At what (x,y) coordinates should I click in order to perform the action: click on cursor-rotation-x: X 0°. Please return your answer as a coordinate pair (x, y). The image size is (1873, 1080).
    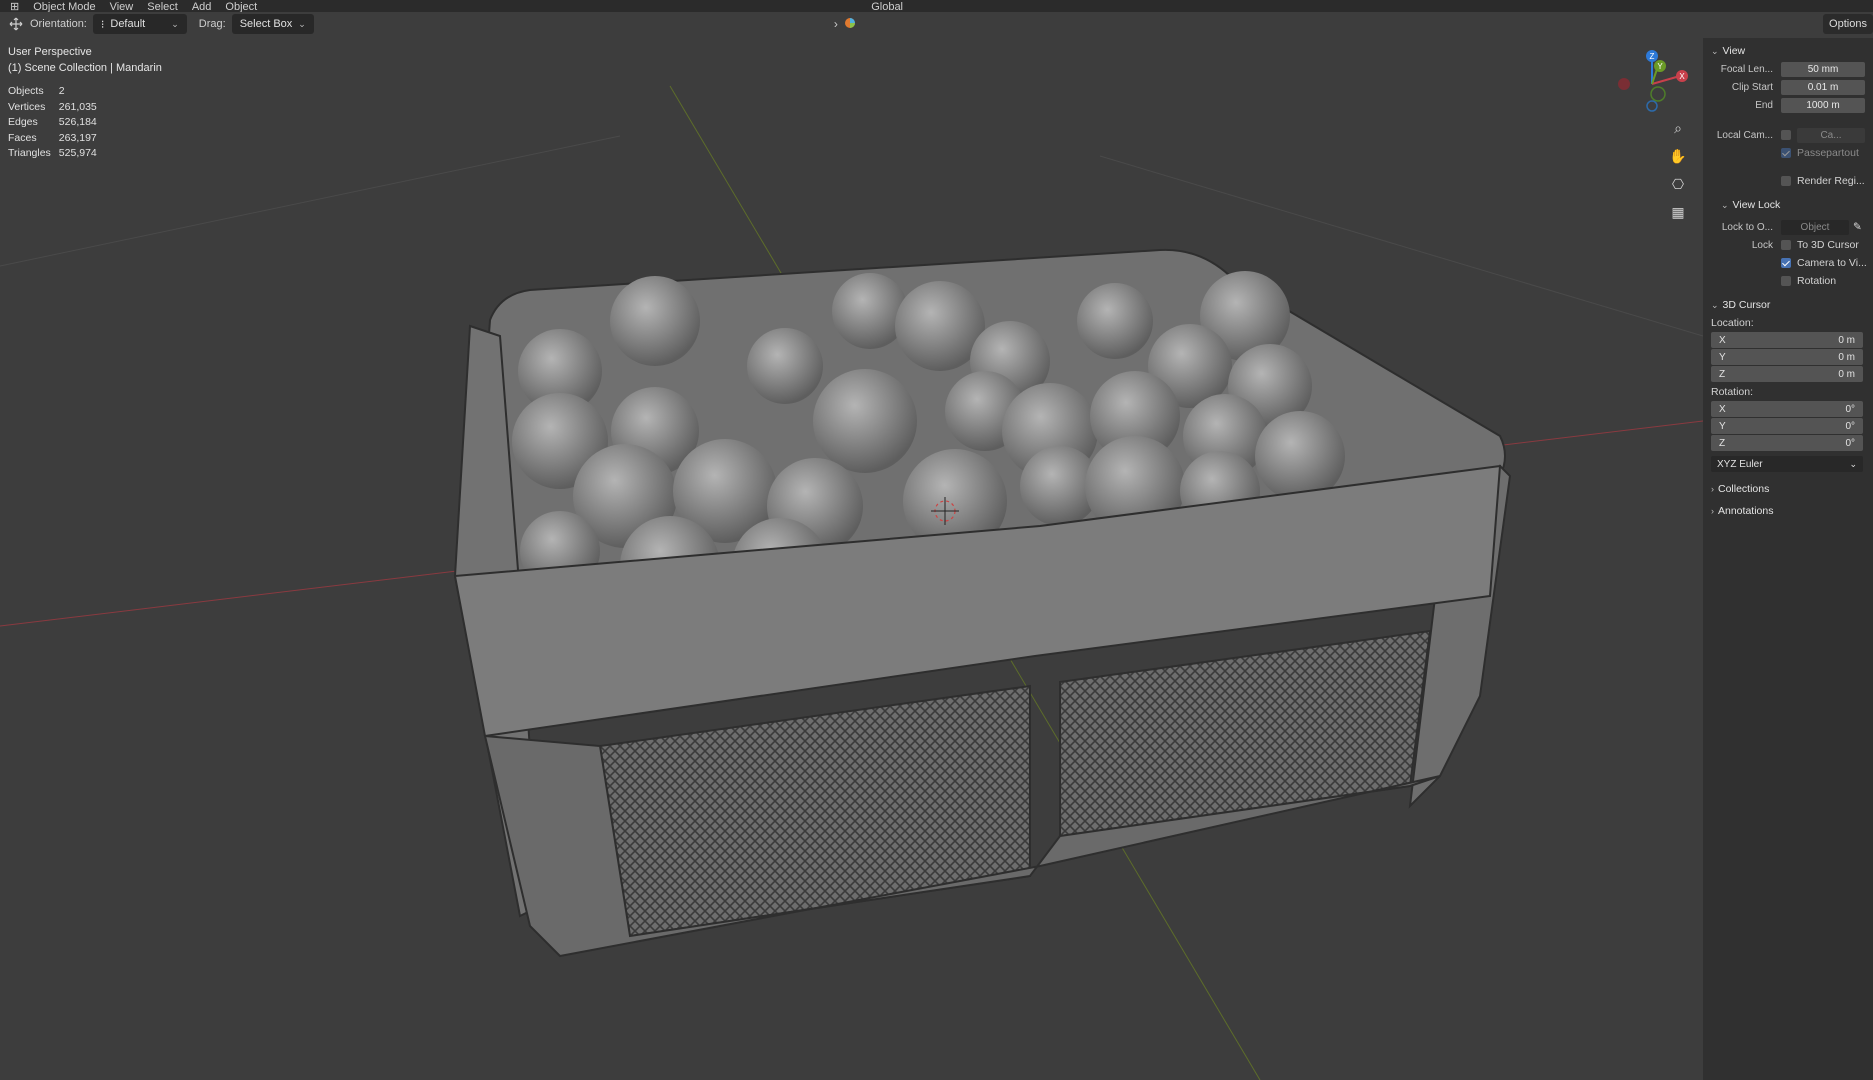
    Looking at the image, I should click on (1787, 409).